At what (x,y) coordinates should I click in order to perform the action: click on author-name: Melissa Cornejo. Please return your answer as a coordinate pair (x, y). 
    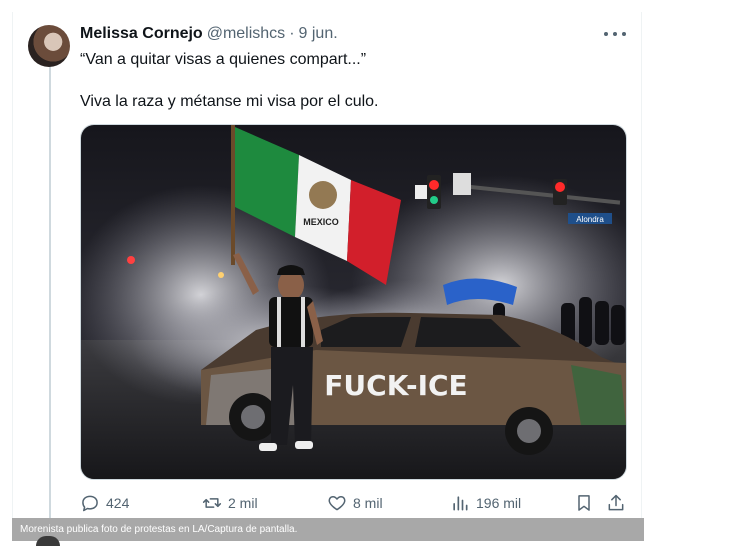
    Looking at the image, I should click on (141, 34).